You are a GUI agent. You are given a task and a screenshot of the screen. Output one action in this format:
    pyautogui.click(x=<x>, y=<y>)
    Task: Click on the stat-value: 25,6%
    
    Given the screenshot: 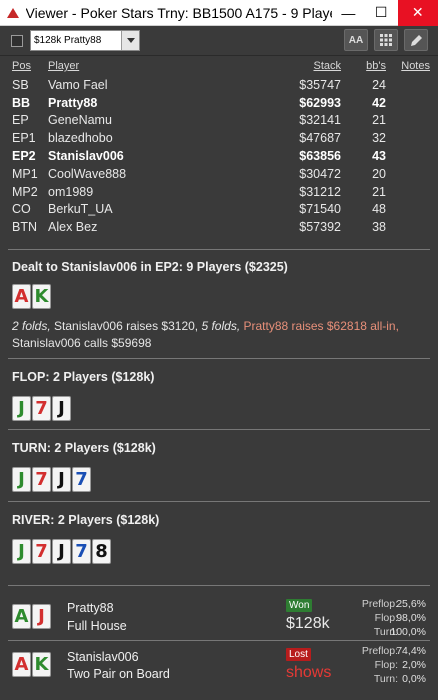 What is the action you would take?
    pyautogui.click(x=411, y=604)
    